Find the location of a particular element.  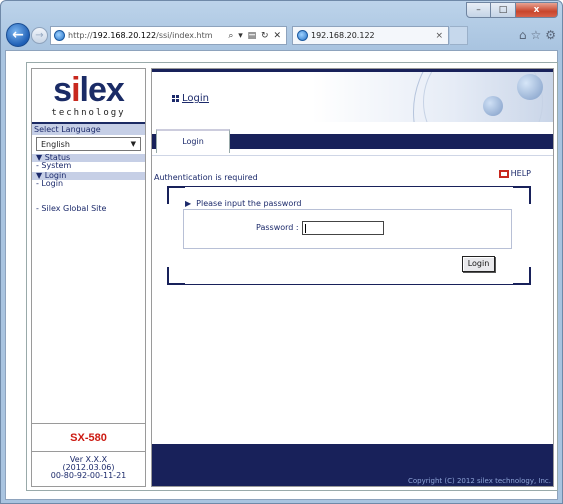

browser-tab: 192.168.20.122 × is located at coordinates (370, 35).